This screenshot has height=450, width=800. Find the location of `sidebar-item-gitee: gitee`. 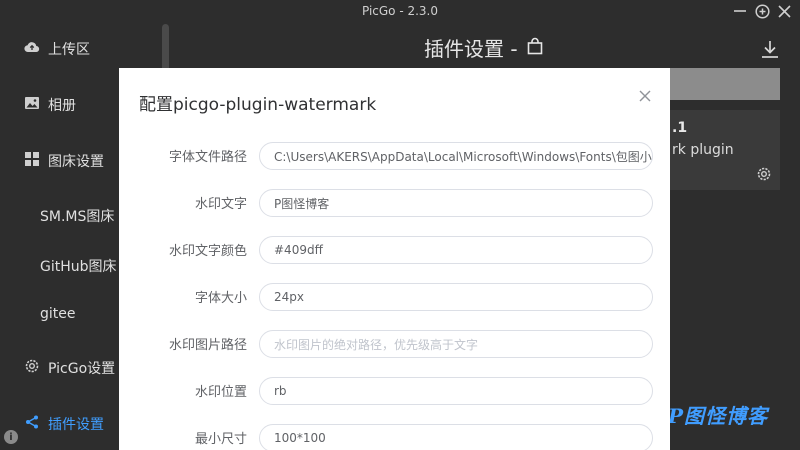

sidebar-item-gitee: gitee is located at coordinates (58, 314).